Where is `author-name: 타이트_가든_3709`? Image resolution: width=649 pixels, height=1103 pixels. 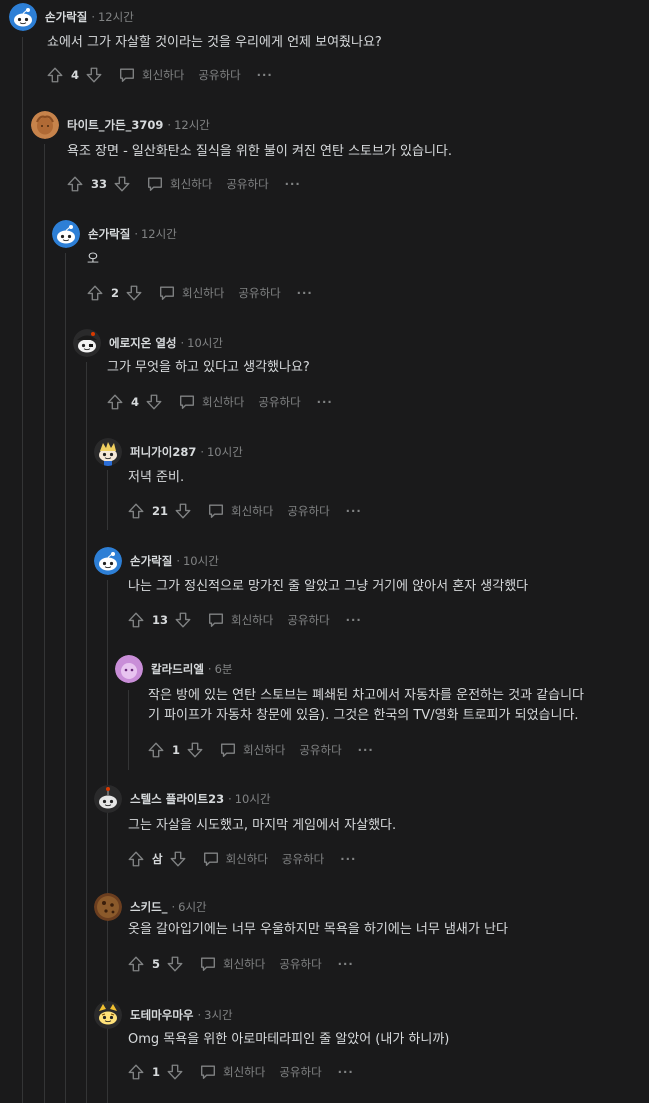 author-name: 타이트_가든_3709 is located at coordinates (115, 125).